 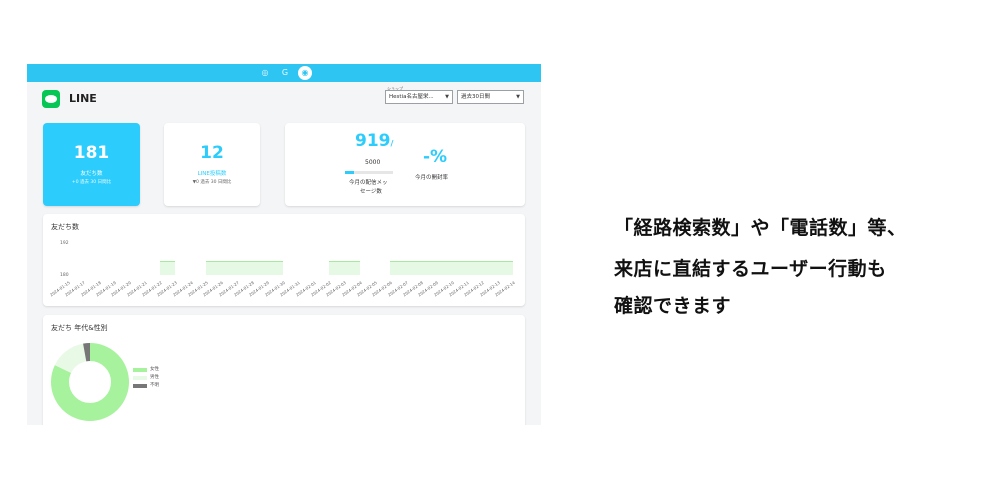 I want to click on page-title: LINE, so click(x=83, y=98).